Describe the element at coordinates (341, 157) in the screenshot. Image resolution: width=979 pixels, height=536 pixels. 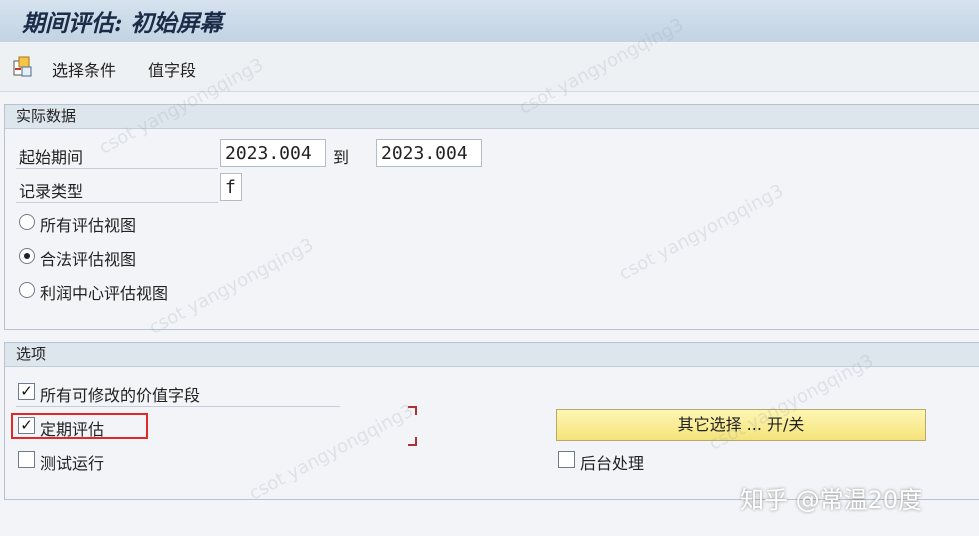
I see `to-label: 到` at that location.